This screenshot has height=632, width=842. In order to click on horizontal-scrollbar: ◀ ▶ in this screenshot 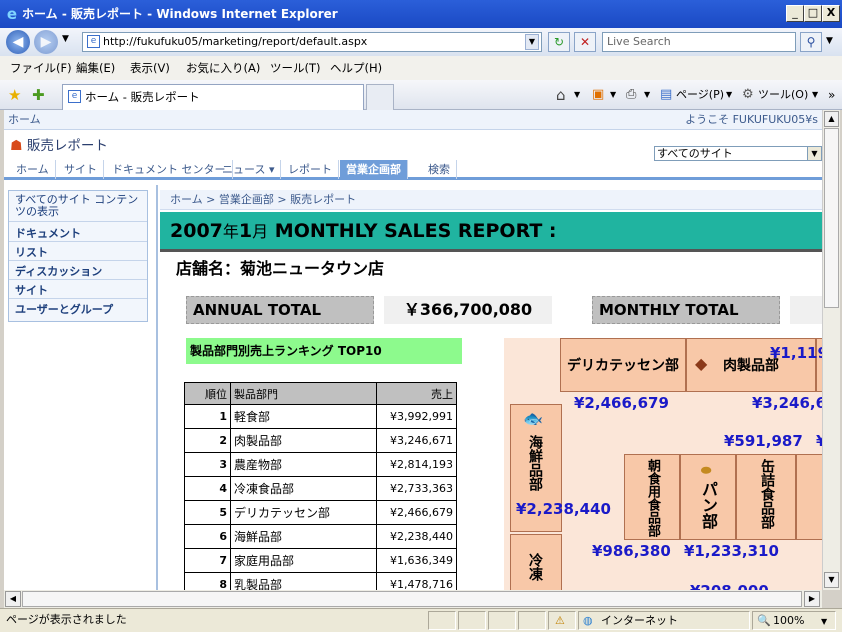, I will do `click(413, 599)`.